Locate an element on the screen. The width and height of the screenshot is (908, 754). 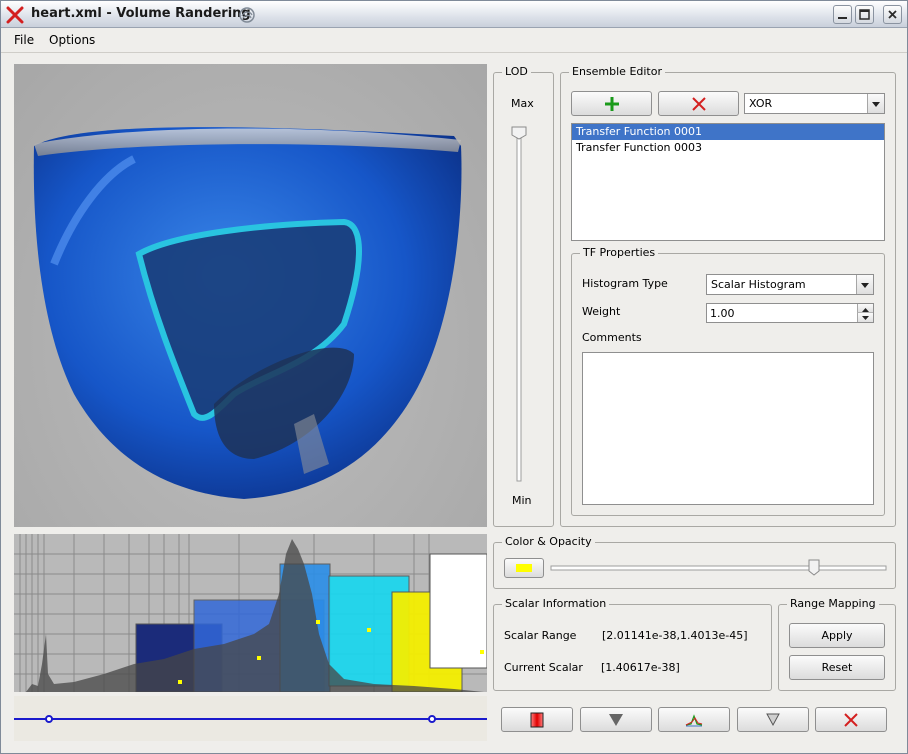
ensemble-operation-select: XOR is located at coordinates (814, 103).